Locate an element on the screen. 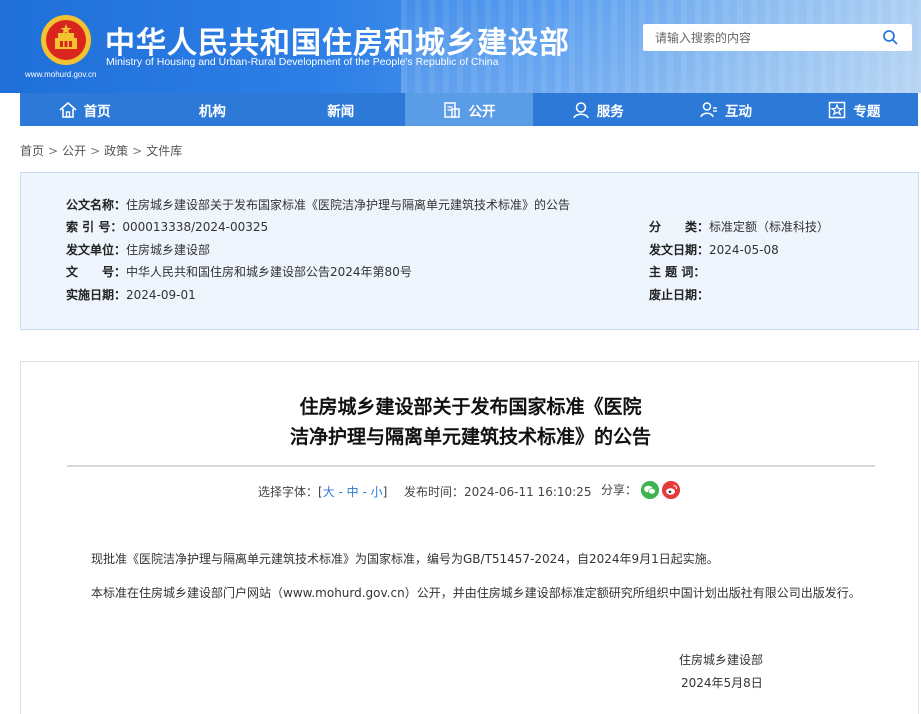  info-abolish-row: 废止日期： is located at coordinates (679, 294).